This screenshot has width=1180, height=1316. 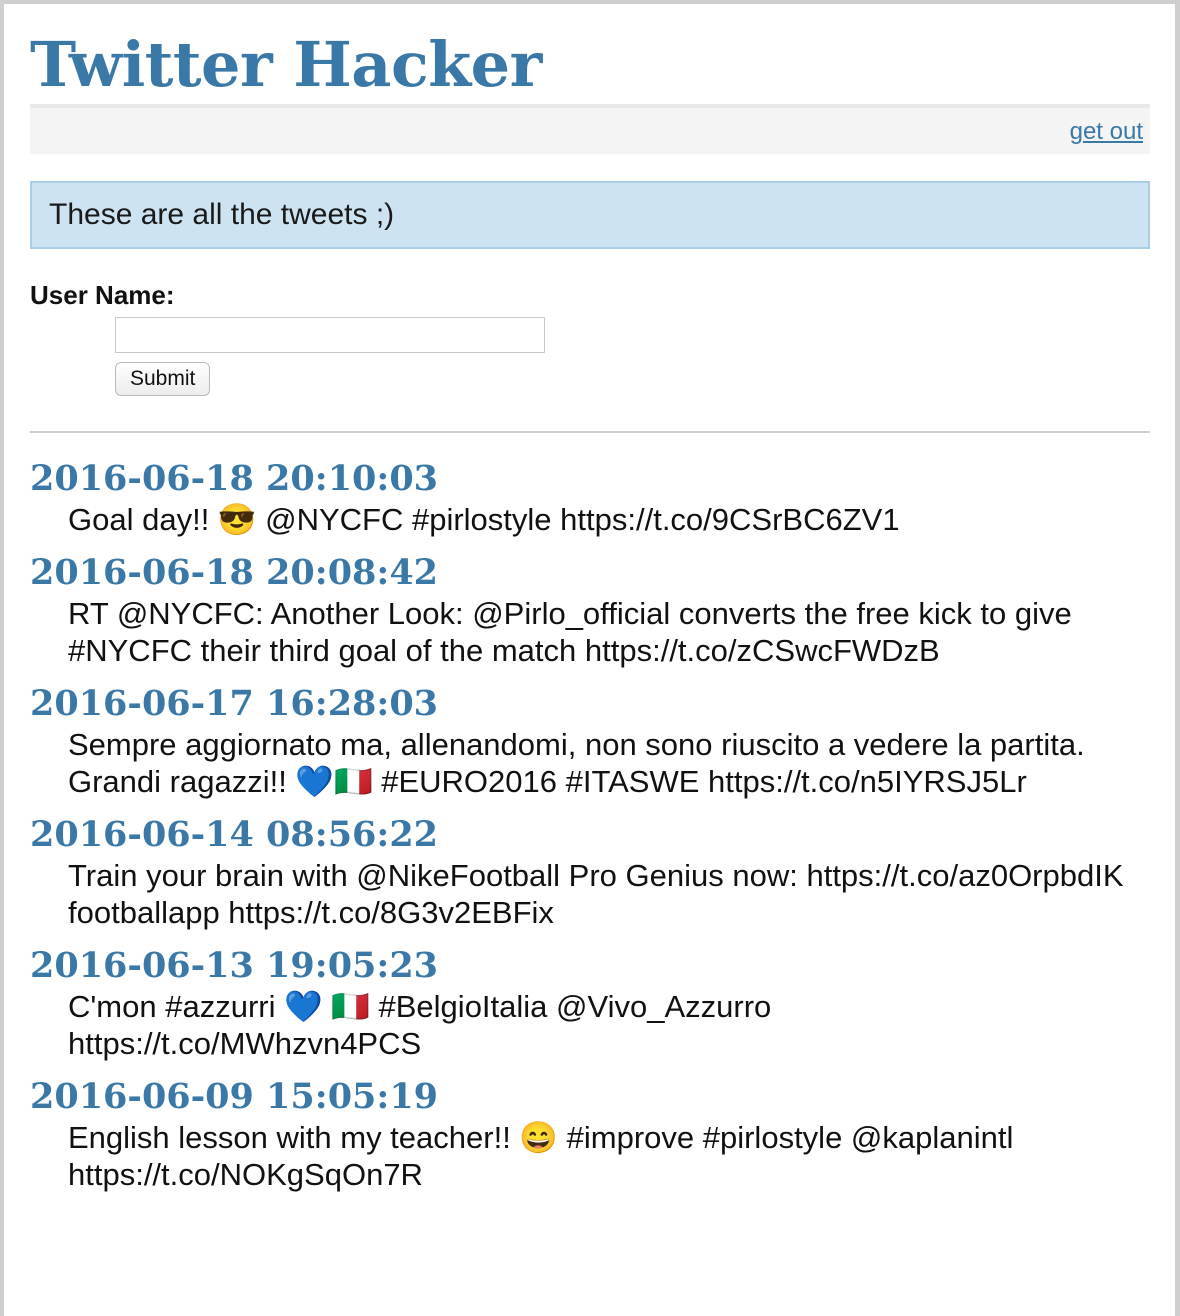 What do you see at coordinates (163, 379) in the screenshot?
I see `submit-button: Submit` at bounding box center [163, 379].